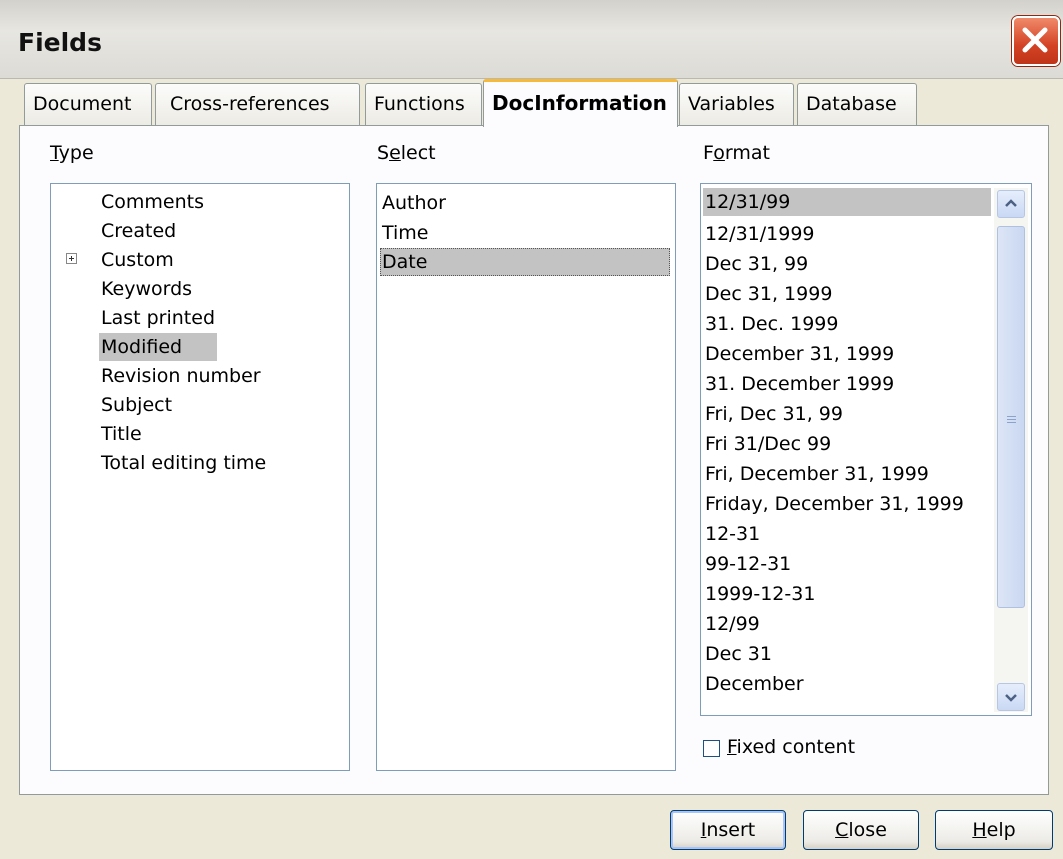 The image size is (1063, 859). Describe the element at coordinates (181, 376) in the screenshot. I see `type-item-revision-number: Revision number` at that location.